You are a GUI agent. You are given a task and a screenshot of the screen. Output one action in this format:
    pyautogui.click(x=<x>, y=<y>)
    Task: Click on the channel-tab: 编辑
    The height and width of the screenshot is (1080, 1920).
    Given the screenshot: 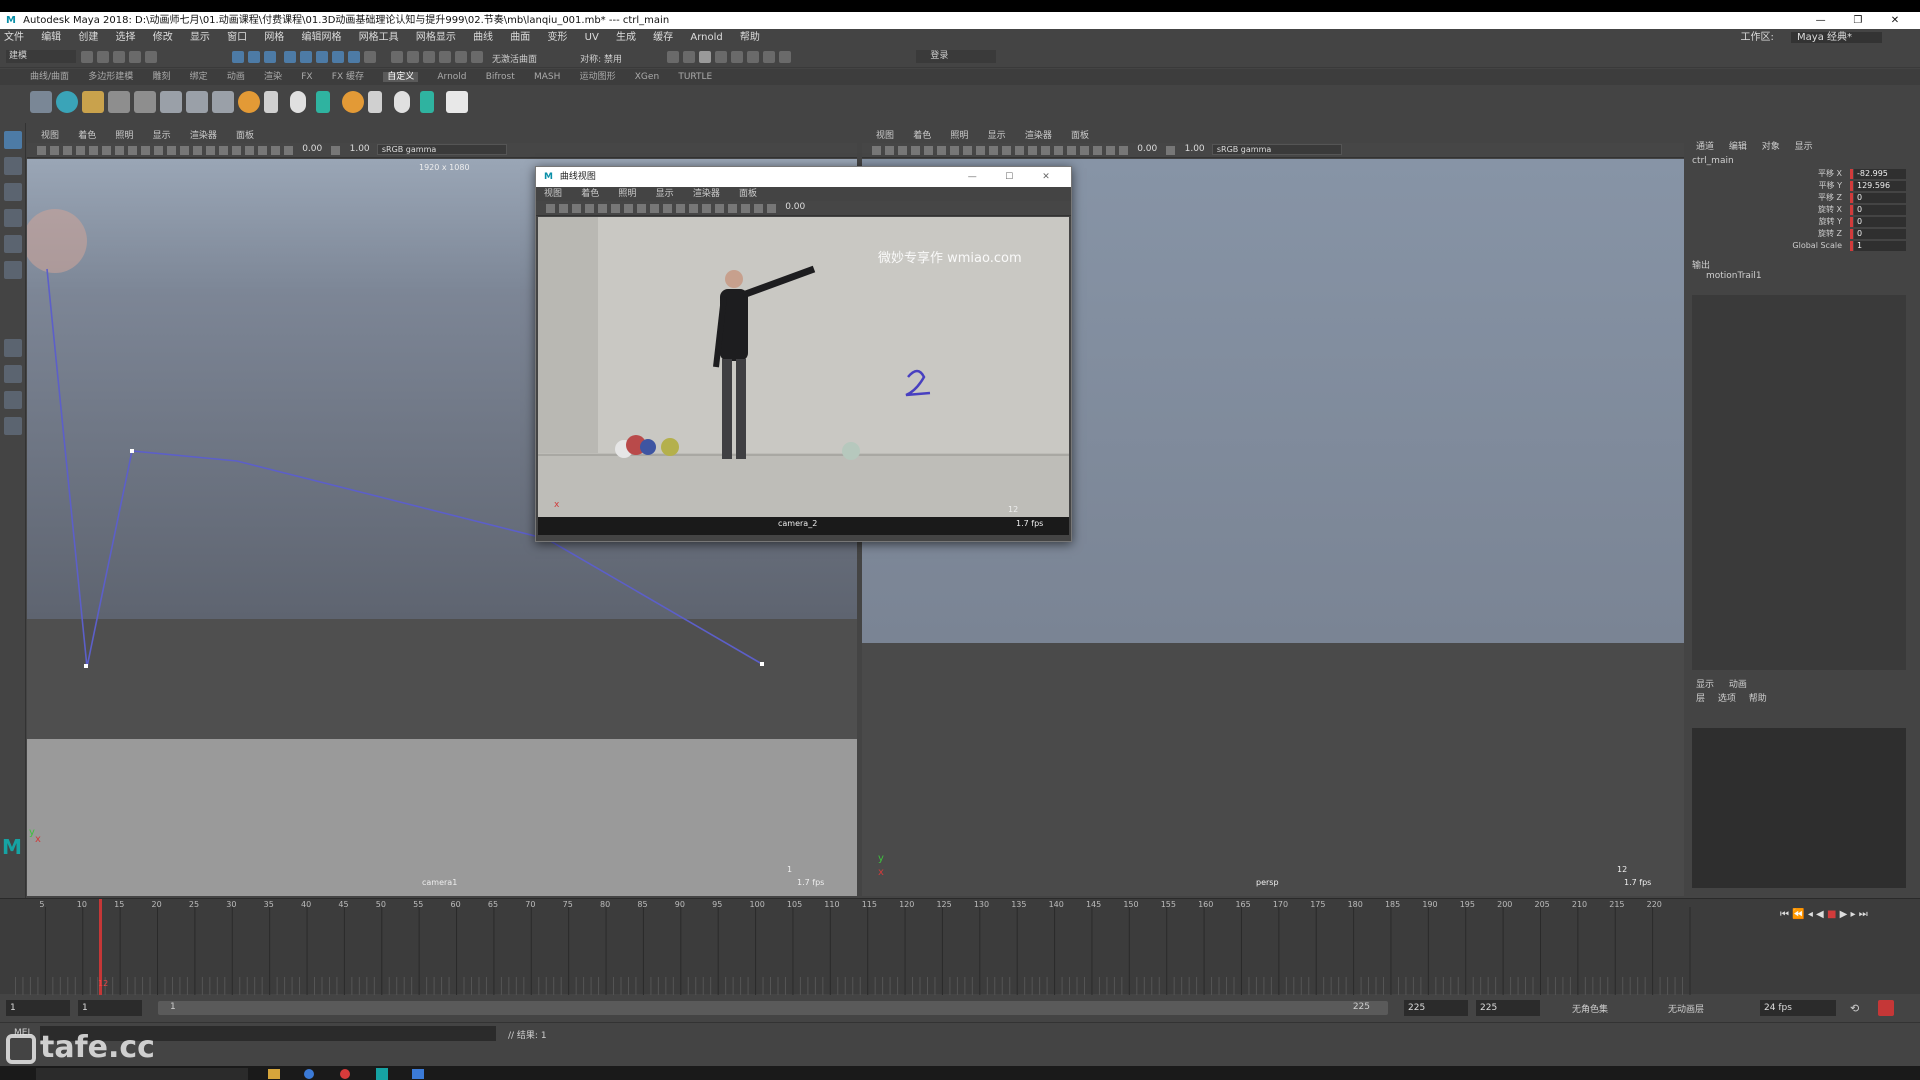 What is the action you would take?
    pyautogui.click(x=1738, y=147)
    